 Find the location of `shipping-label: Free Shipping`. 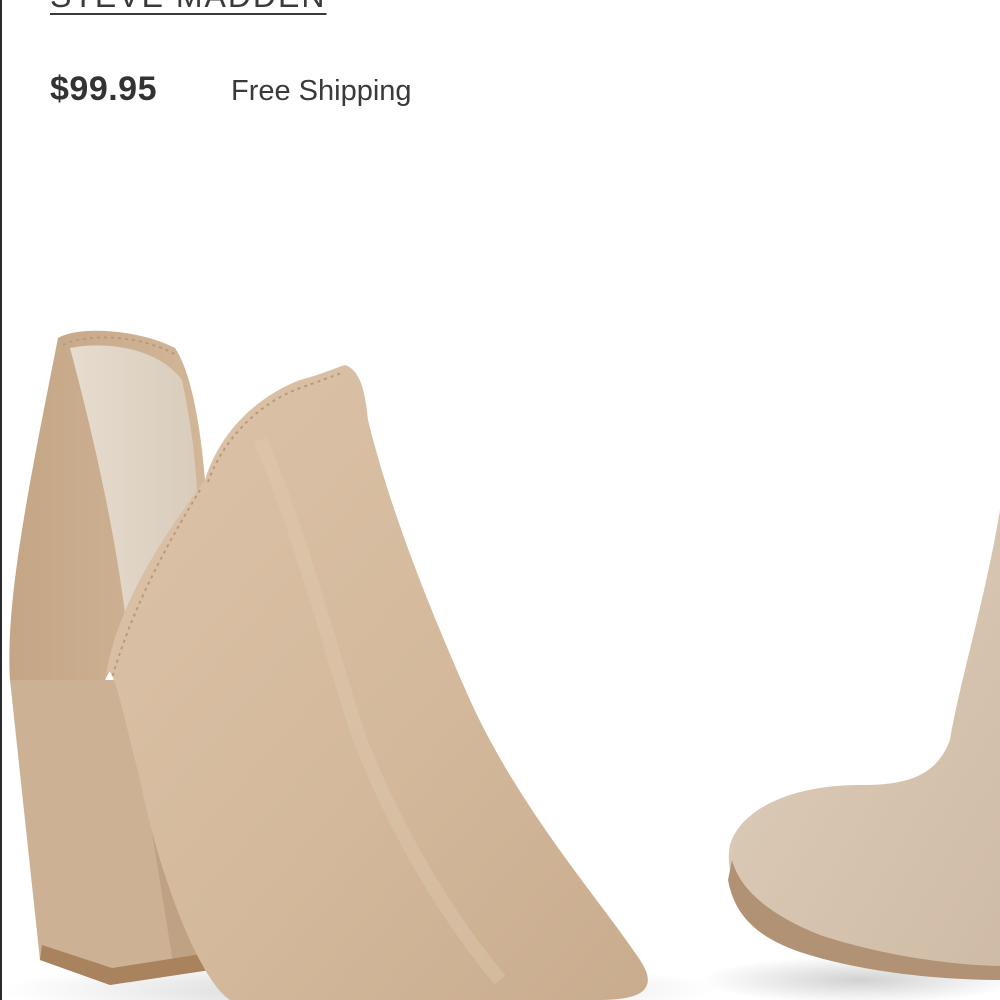

shipping-label: Free Shipping is located at coordinates (321, 91).